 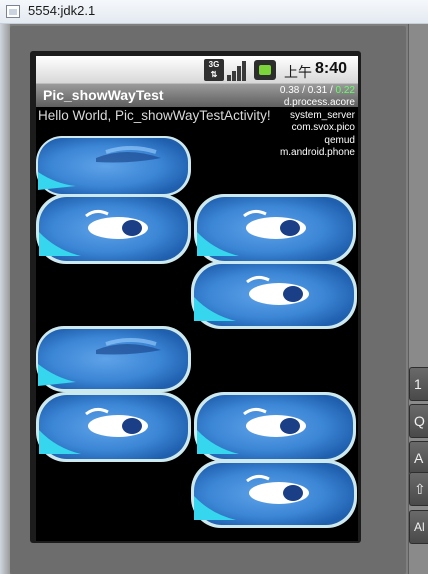 What do you see at coordinates (62, 10) in the screenshot?
I see `window-title: 5554:jdk2.1` at bounding box center [62, 10].